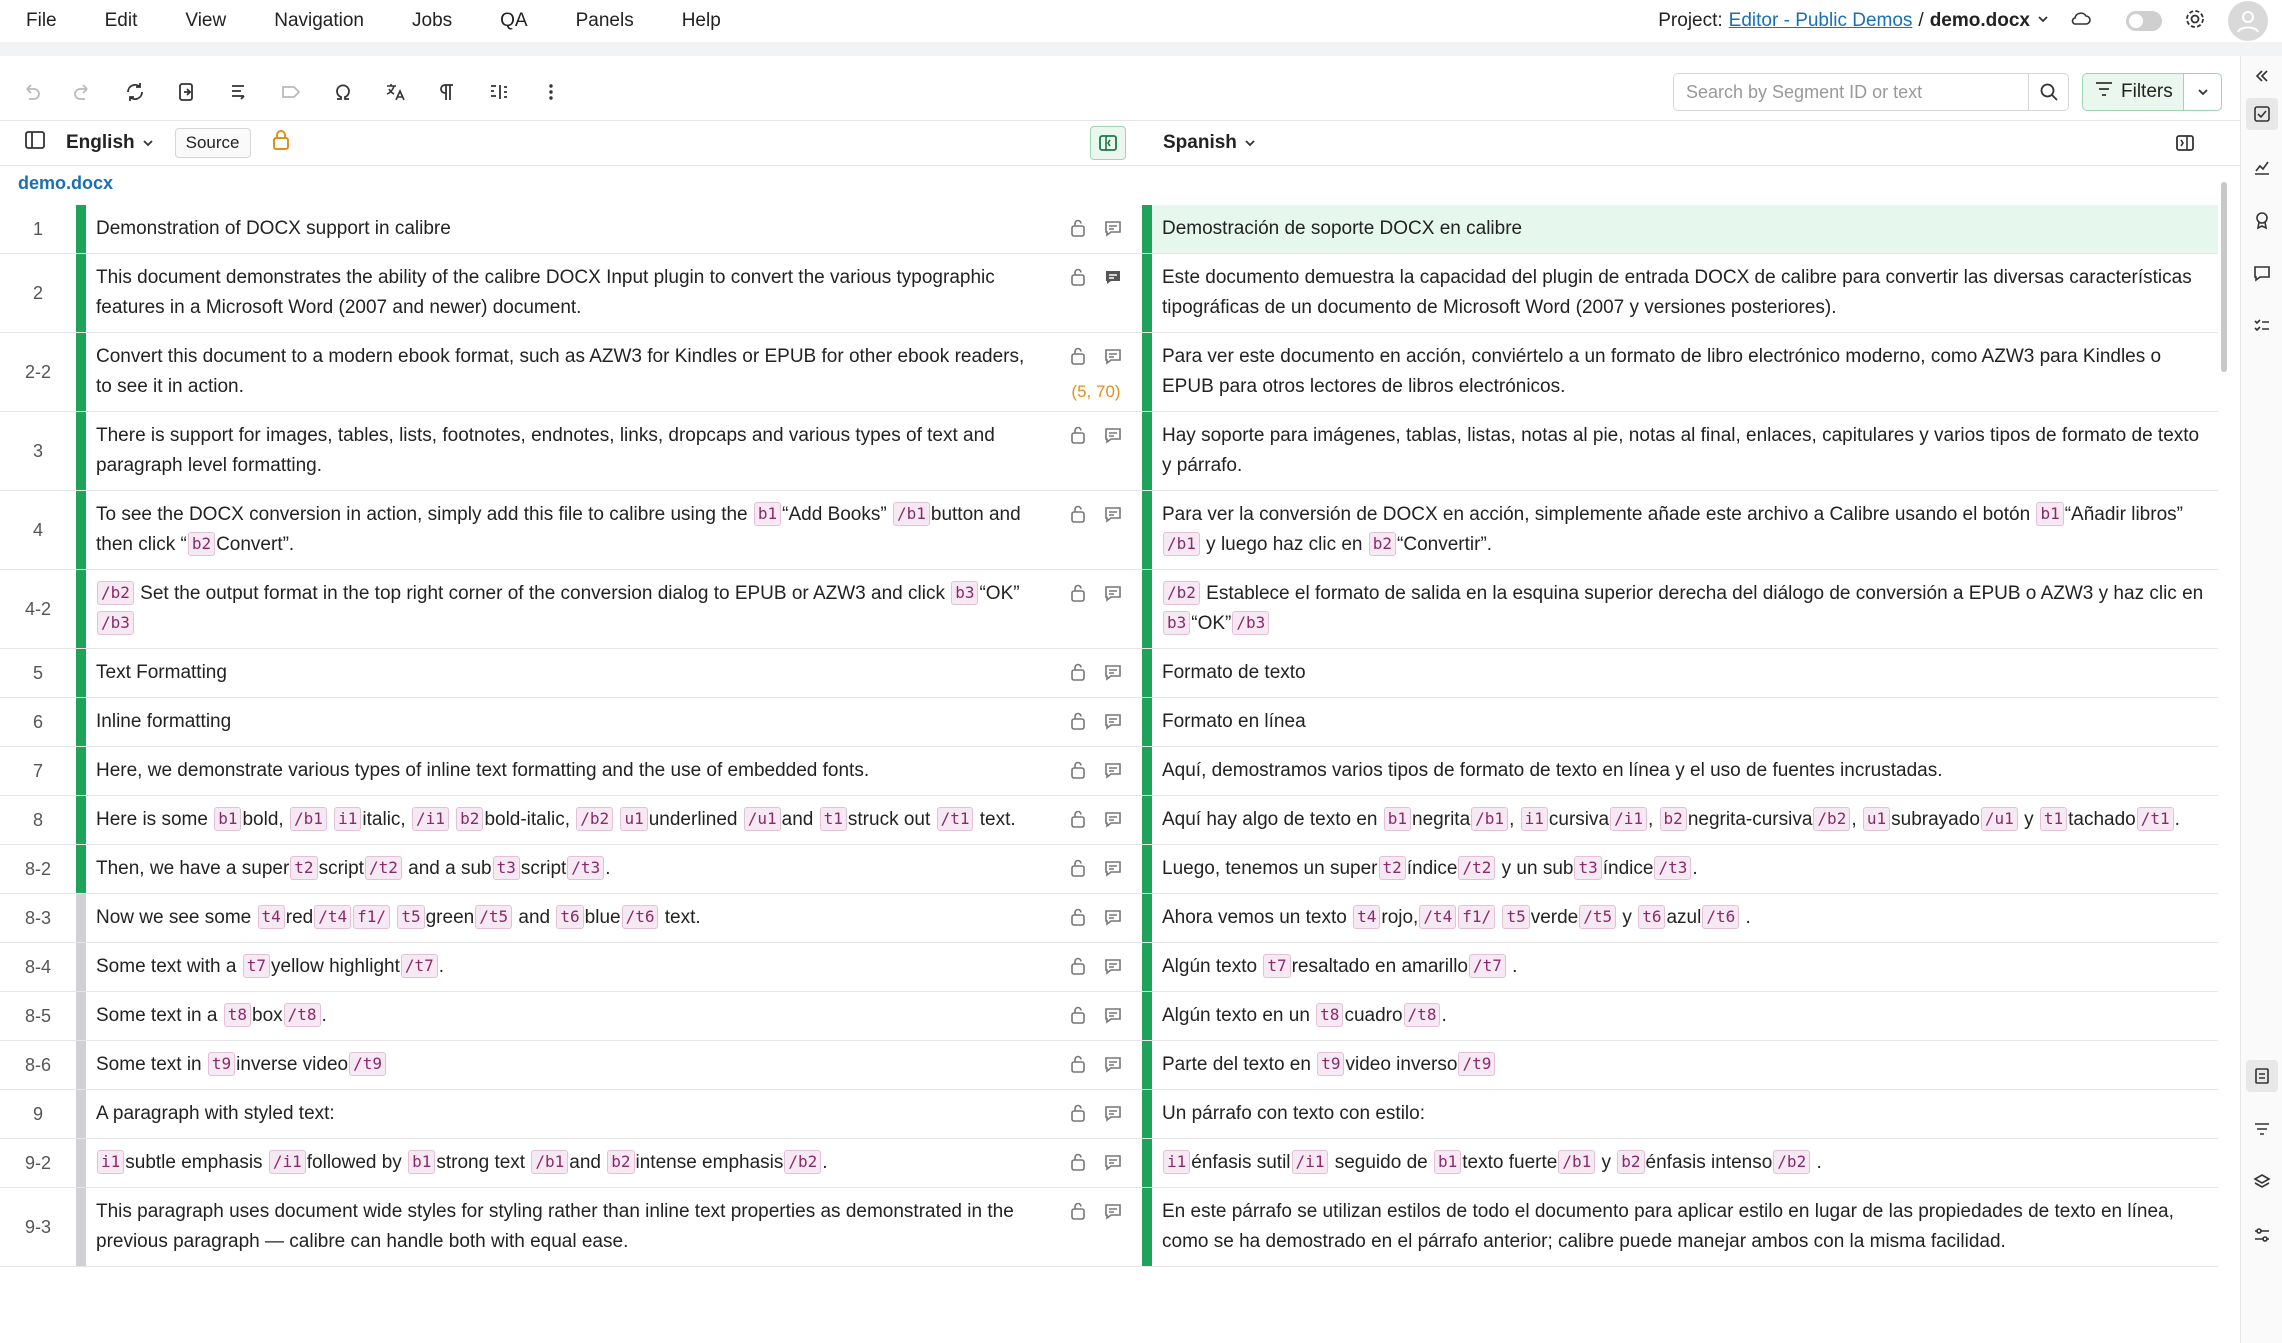 The height and width of the screenshot is (1343, 2282). Describe the element at coordinates (1277, 966) in the screenshot. I see `inline-tag: t7` at that location.